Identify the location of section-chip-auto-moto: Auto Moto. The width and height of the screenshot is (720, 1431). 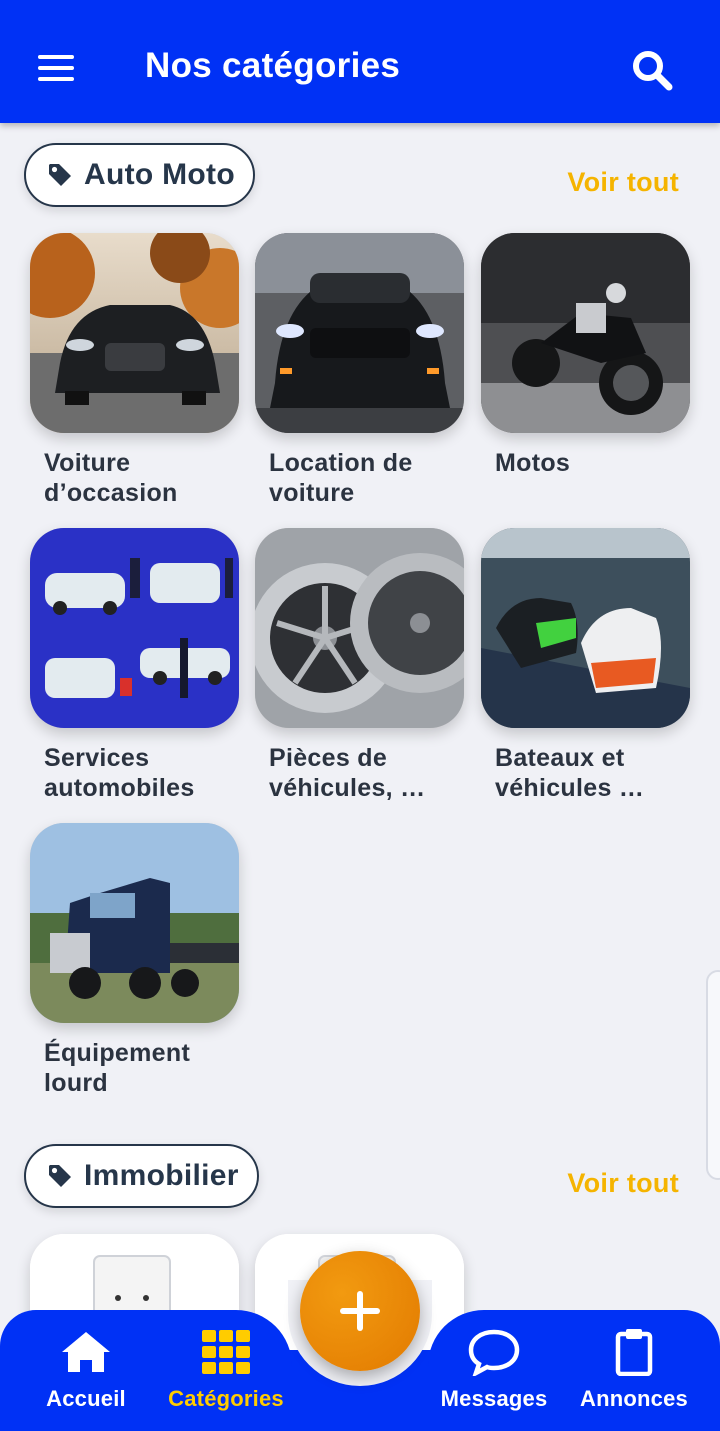
(139, 175).